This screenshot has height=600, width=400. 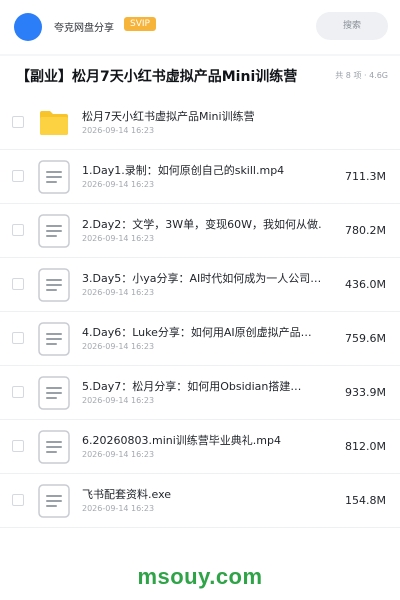 What do you see at coordinates (200, 27) in the screenshot?
I see `header-bar: 夸克网盘分享 SVIP 搜索` at bounding box center [200, 27].